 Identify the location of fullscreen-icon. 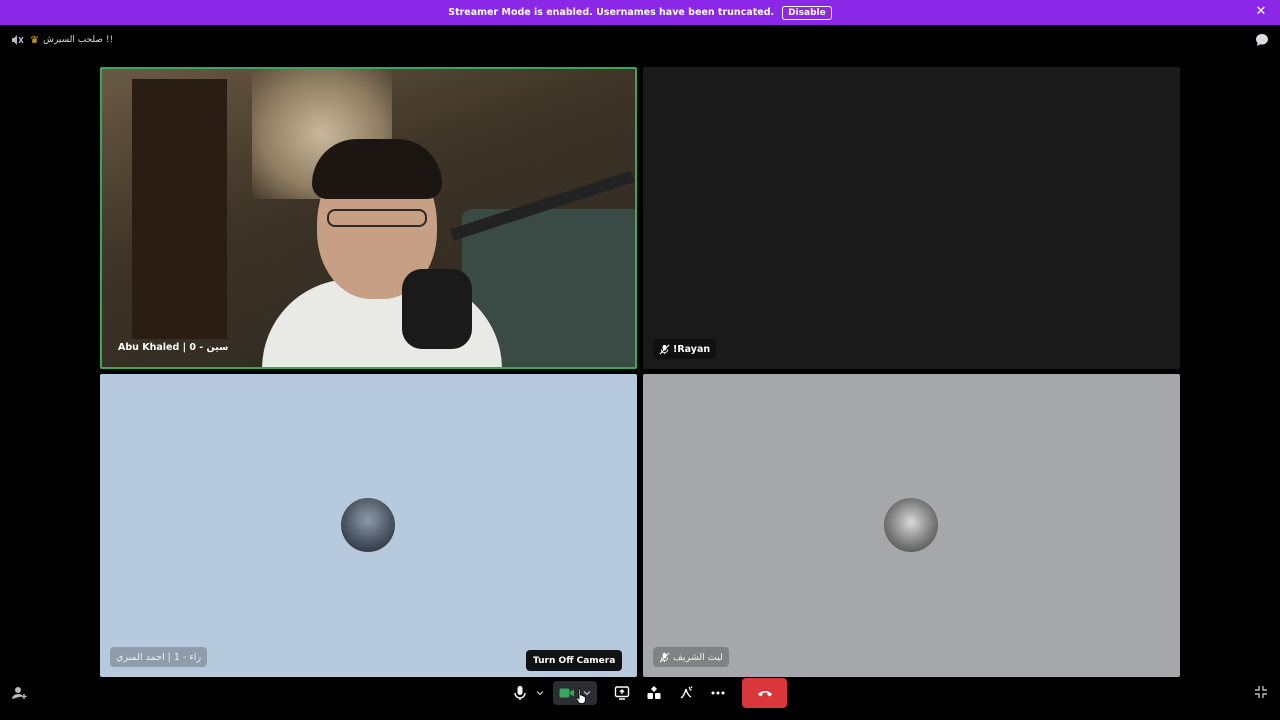
(1261, 692).